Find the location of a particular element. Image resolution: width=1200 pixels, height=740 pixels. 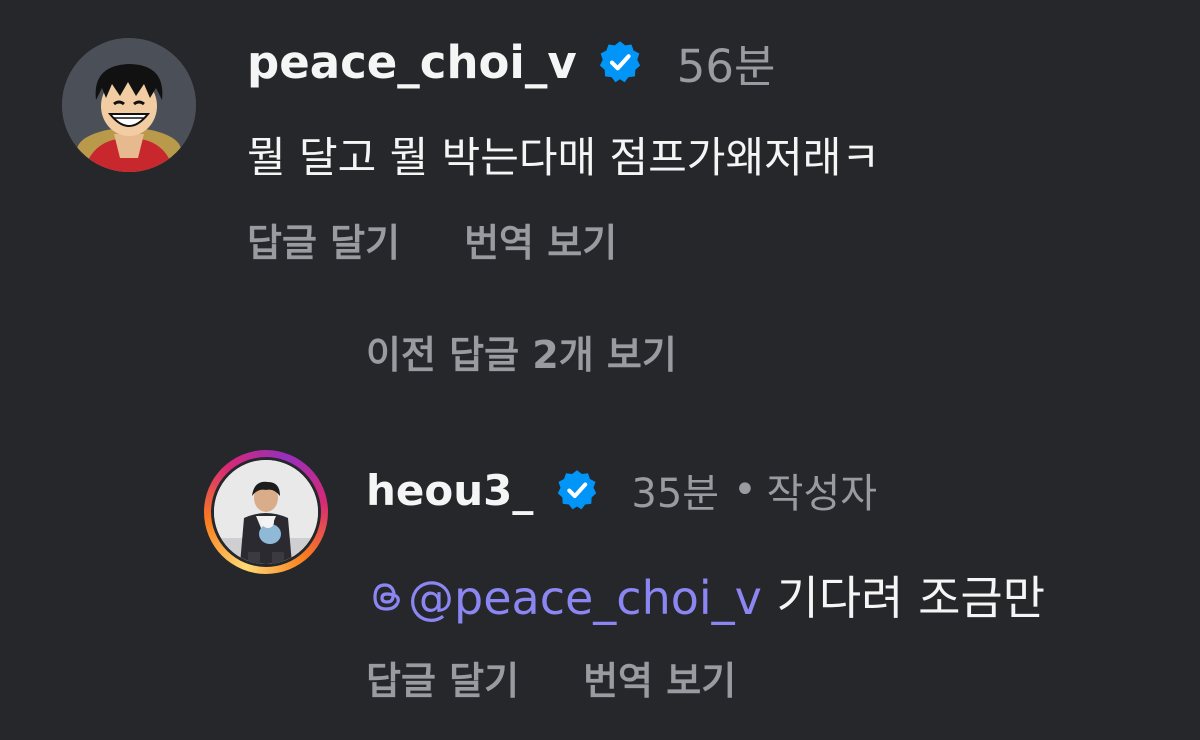

threads-at-icon is located at coordinates (386, 597).